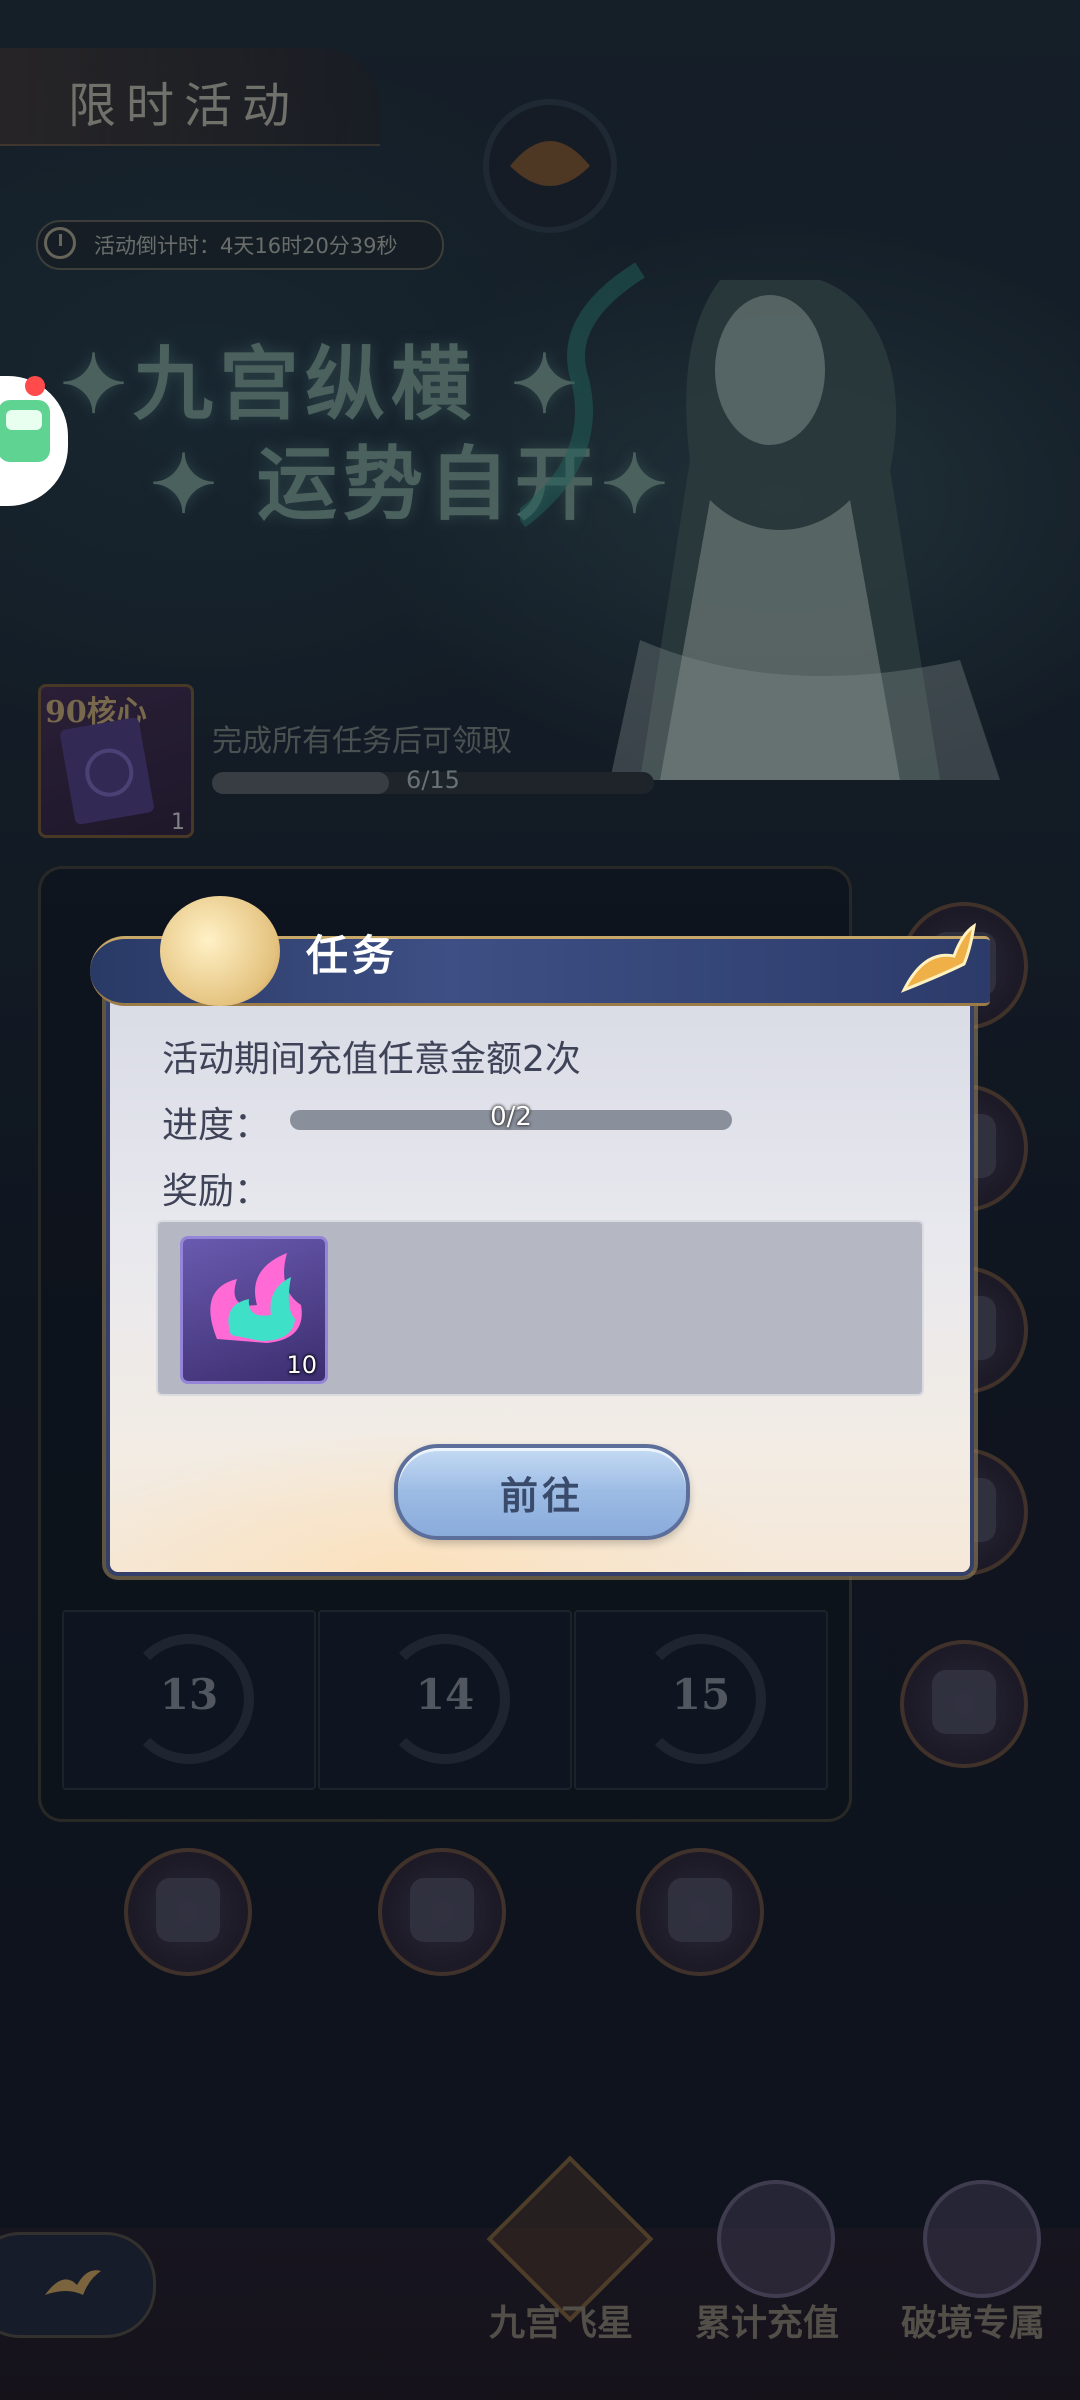 This screenshot has width=1080, height=2400. Describe the element at coordinates (35, 386) in the screenshot. I see `notification-dot` at that location.